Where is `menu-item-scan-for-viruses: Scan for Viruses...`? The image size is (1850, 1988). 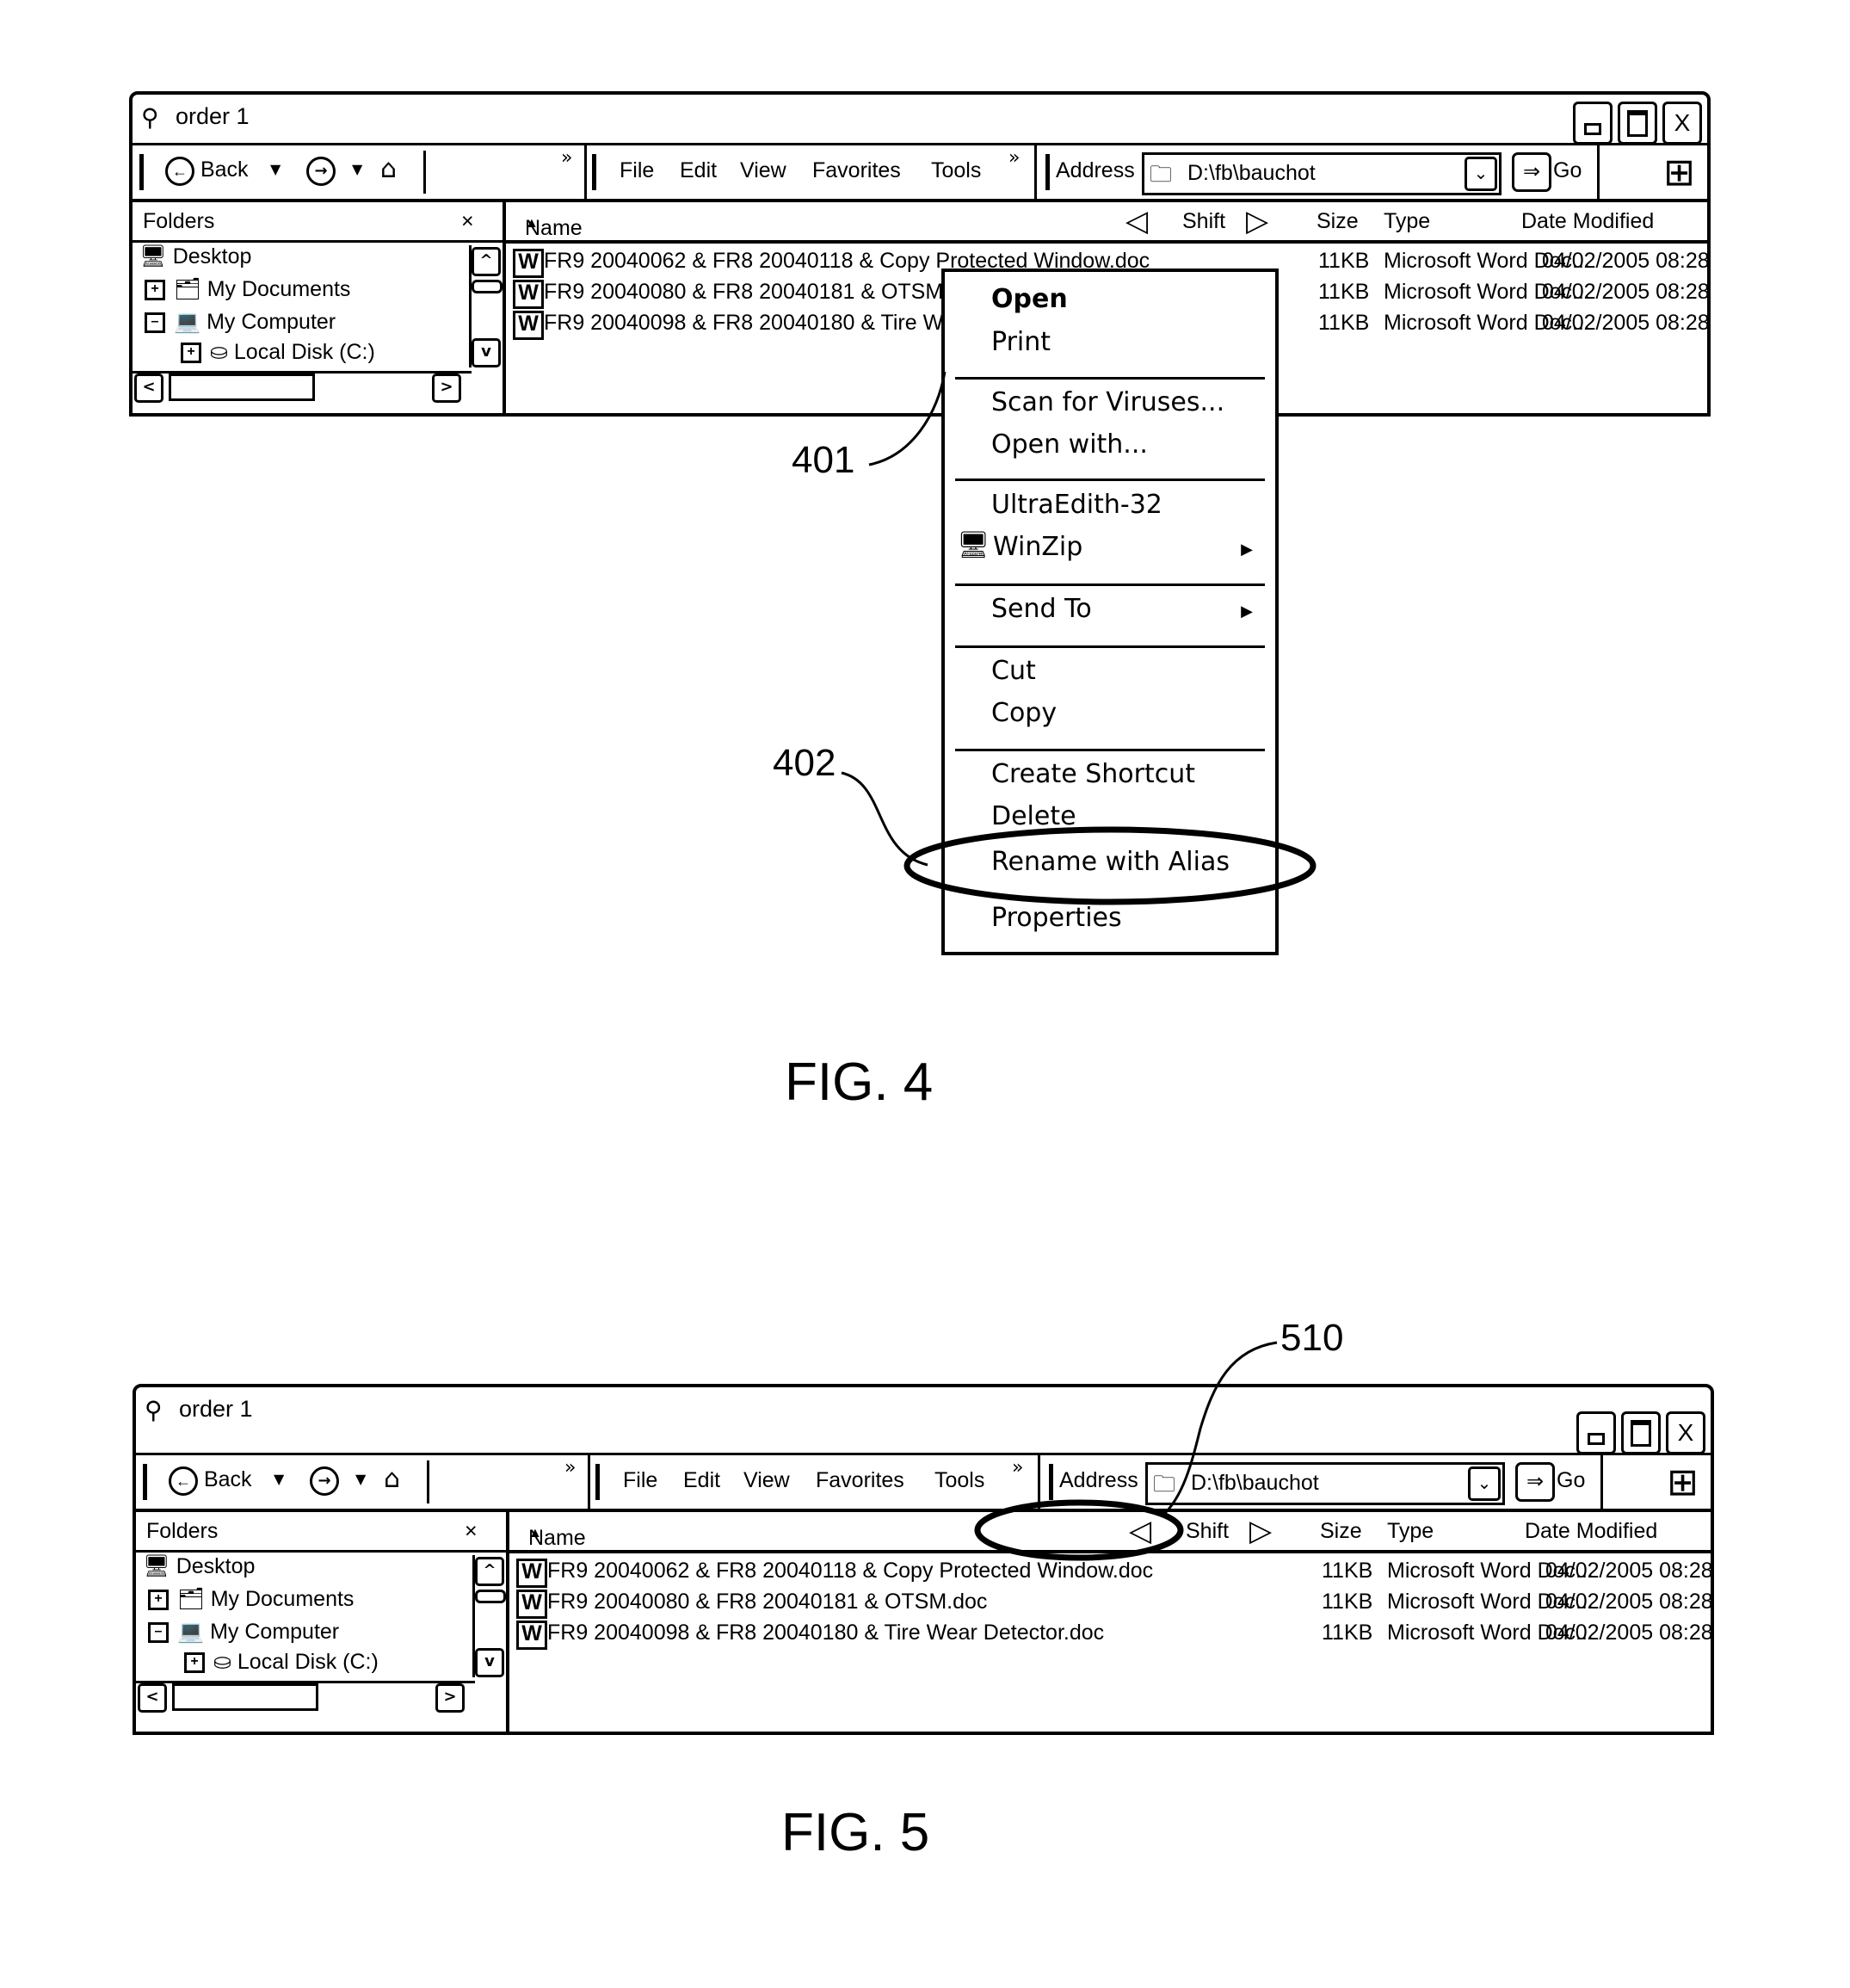
menu-item-scan-for-viruses: Scan for Viruses... is located at coordinates (1107, 402).